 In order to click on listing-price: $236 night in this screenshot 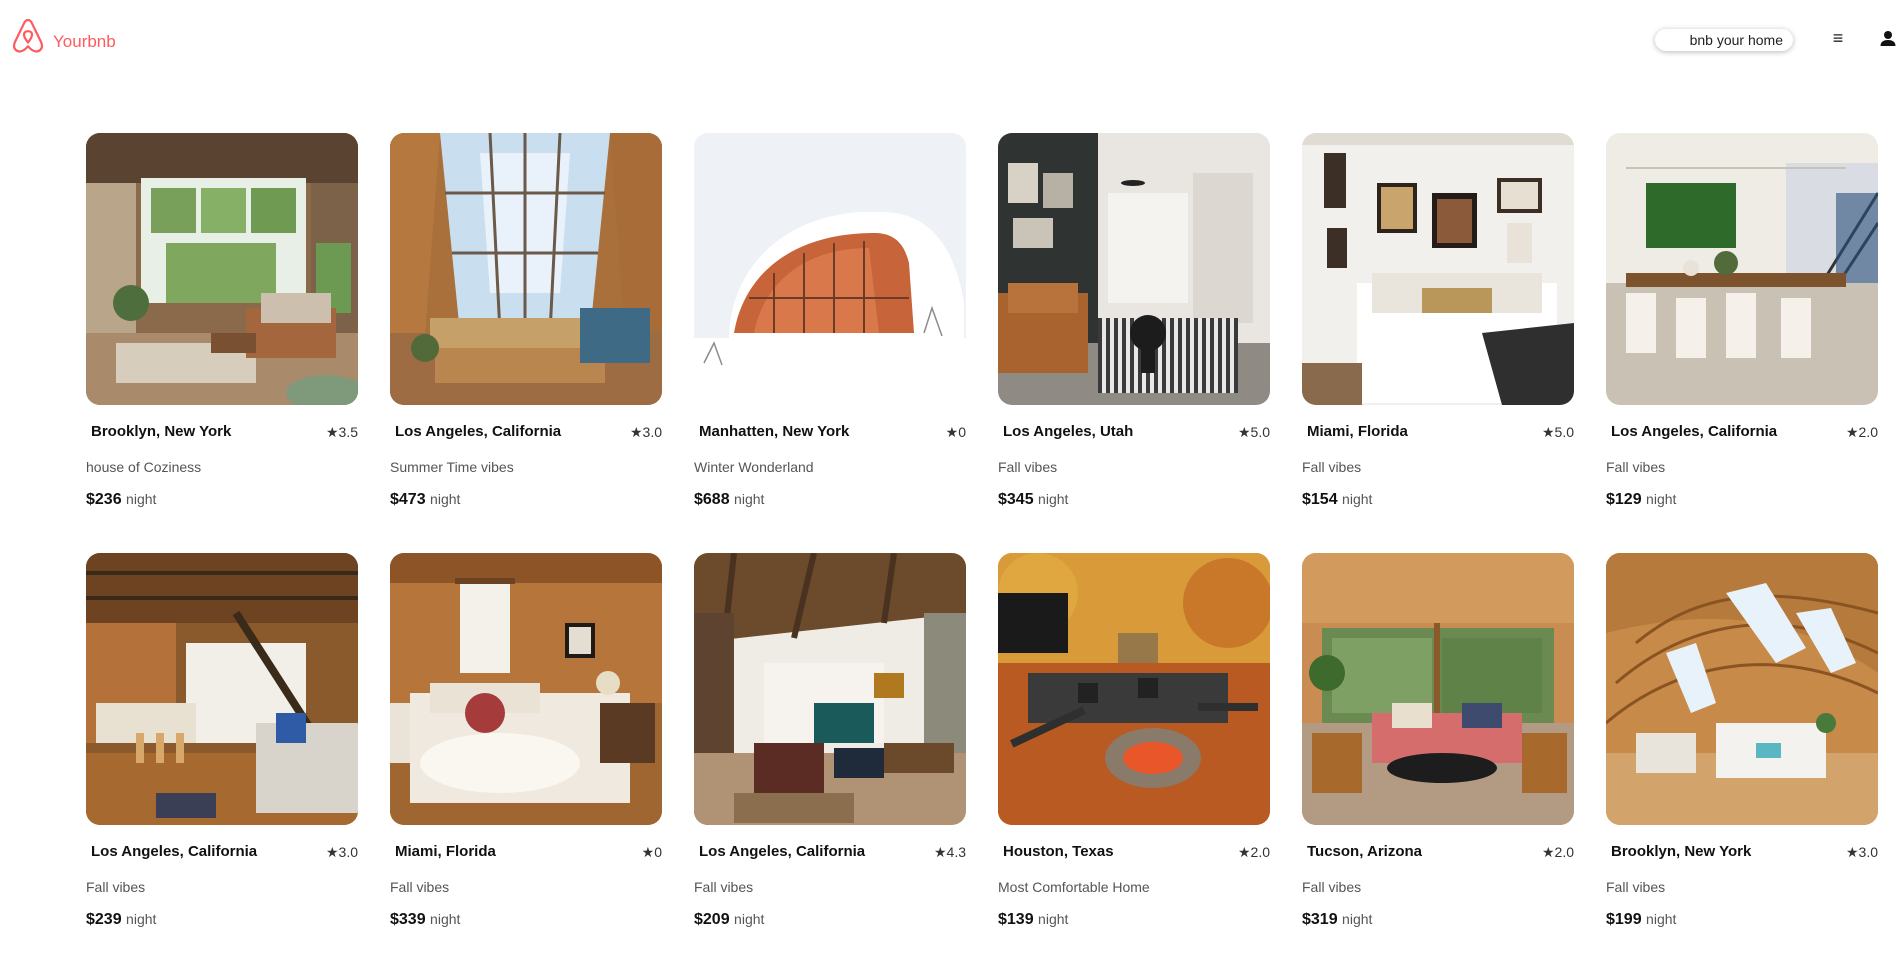, I will do `click(121, 500)`.